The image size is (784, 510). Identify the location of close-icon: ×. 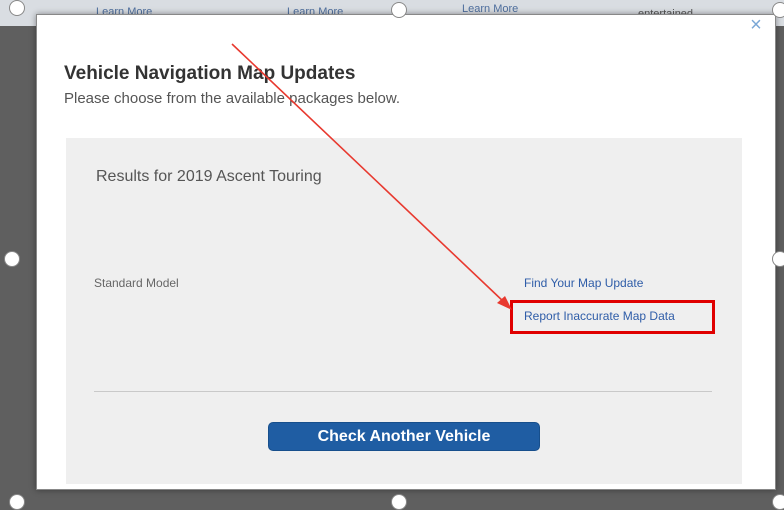
(756, 25).